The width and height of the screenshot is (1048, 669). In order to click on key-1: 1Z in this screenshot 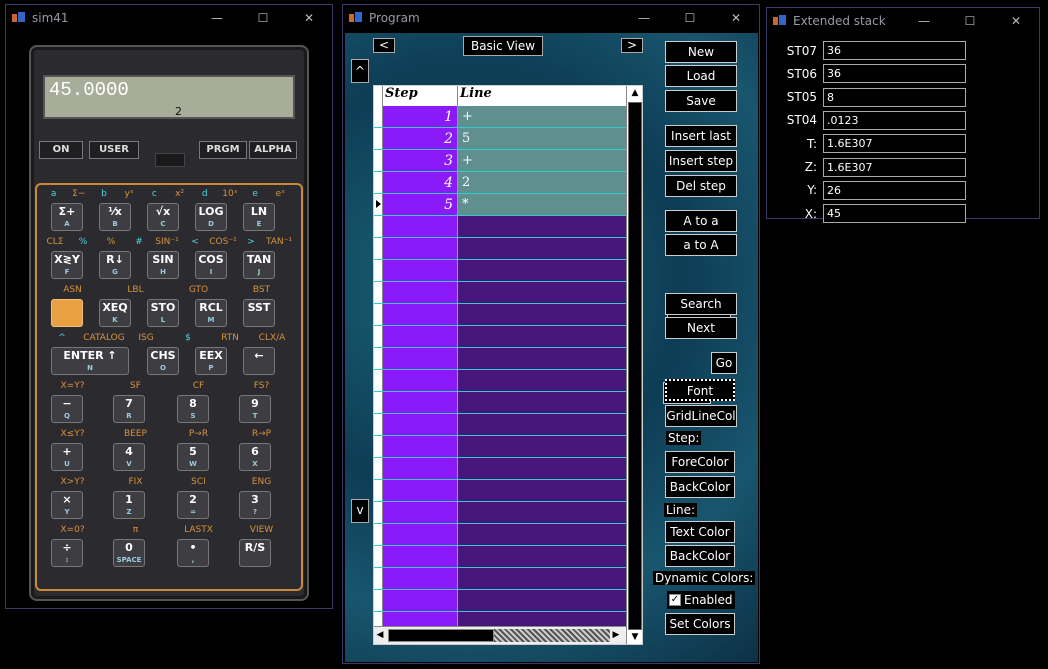, I will do `click(129, 505)`.